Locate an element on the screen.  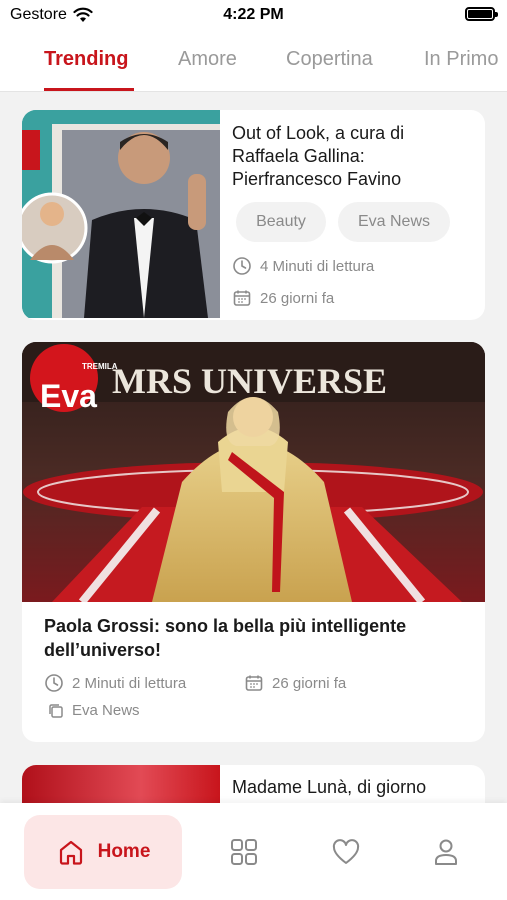
profile-icon is located at coordinates (446, 852).